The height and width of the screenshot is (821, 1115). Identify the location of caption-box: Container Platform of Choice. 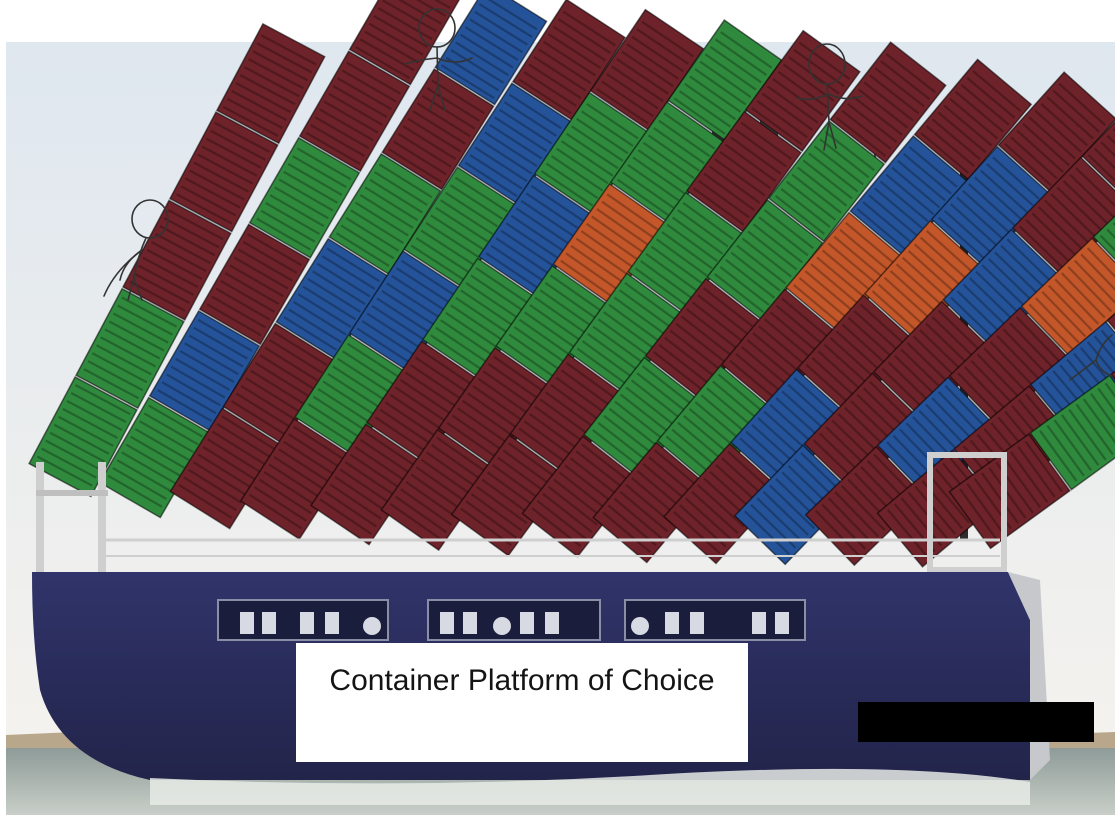
(522, 702).